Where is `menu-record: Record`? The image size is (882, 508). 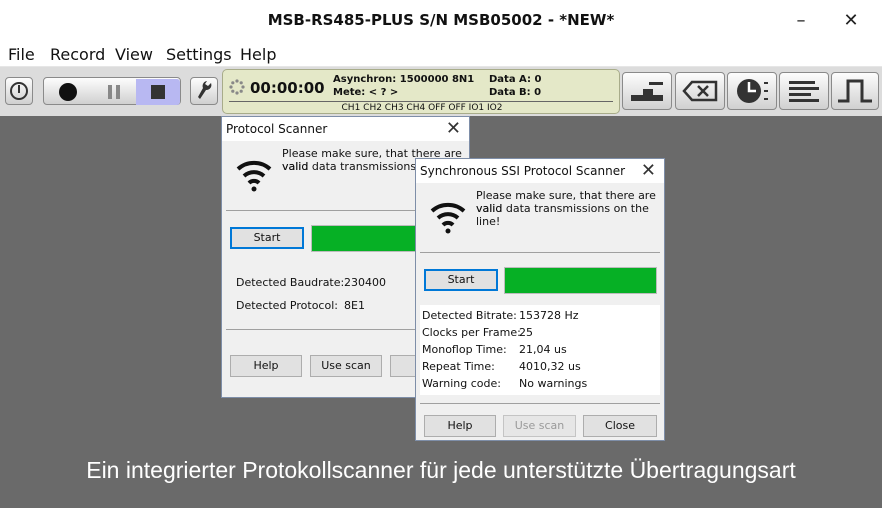
menu-record: Record is located at coordinates (77, 54).